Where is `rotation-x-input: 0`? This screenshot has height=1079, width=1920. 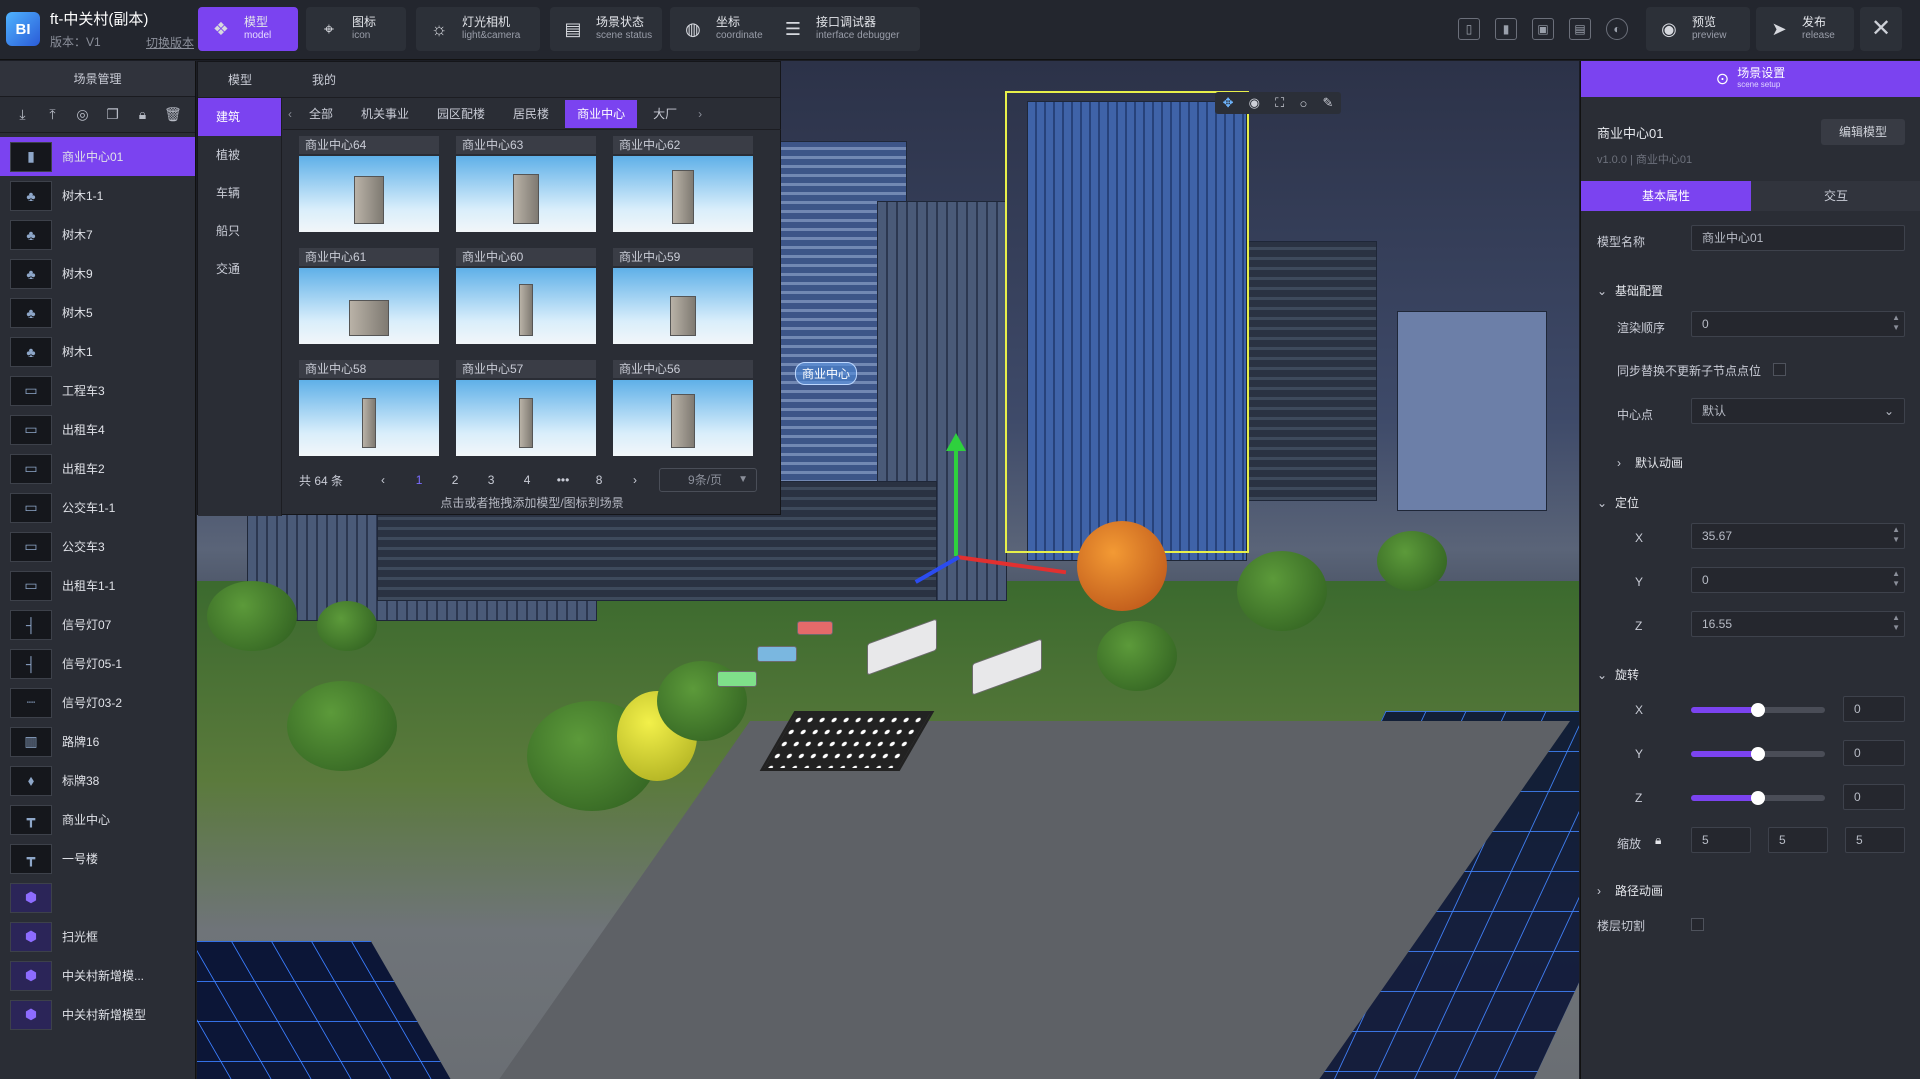
rotation-x-input: 0 is located at coordinates (1874, 709).